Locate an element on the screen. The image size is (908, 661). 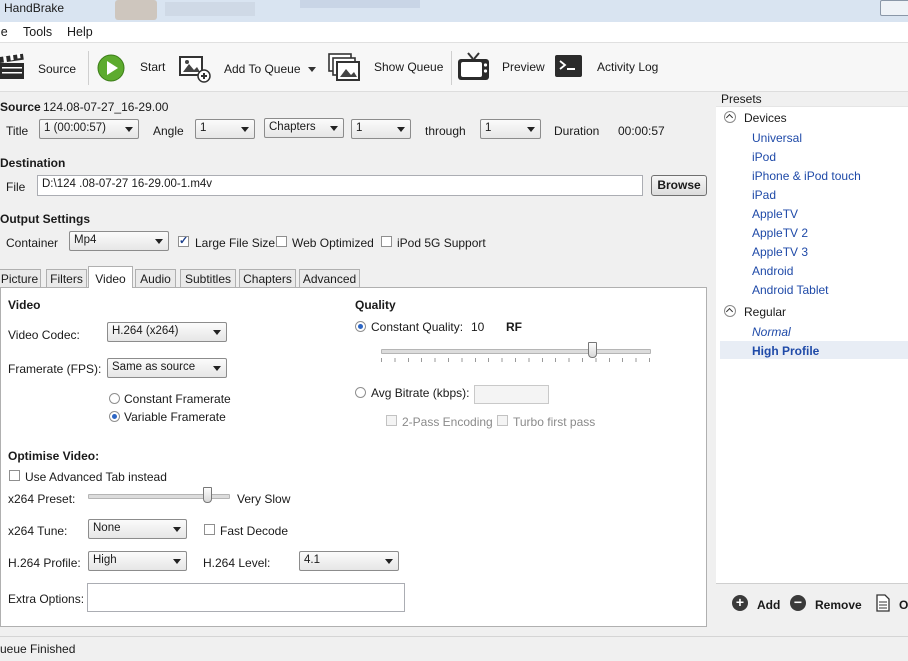
devices-collapse-icon is located at coordinates (730, 117).